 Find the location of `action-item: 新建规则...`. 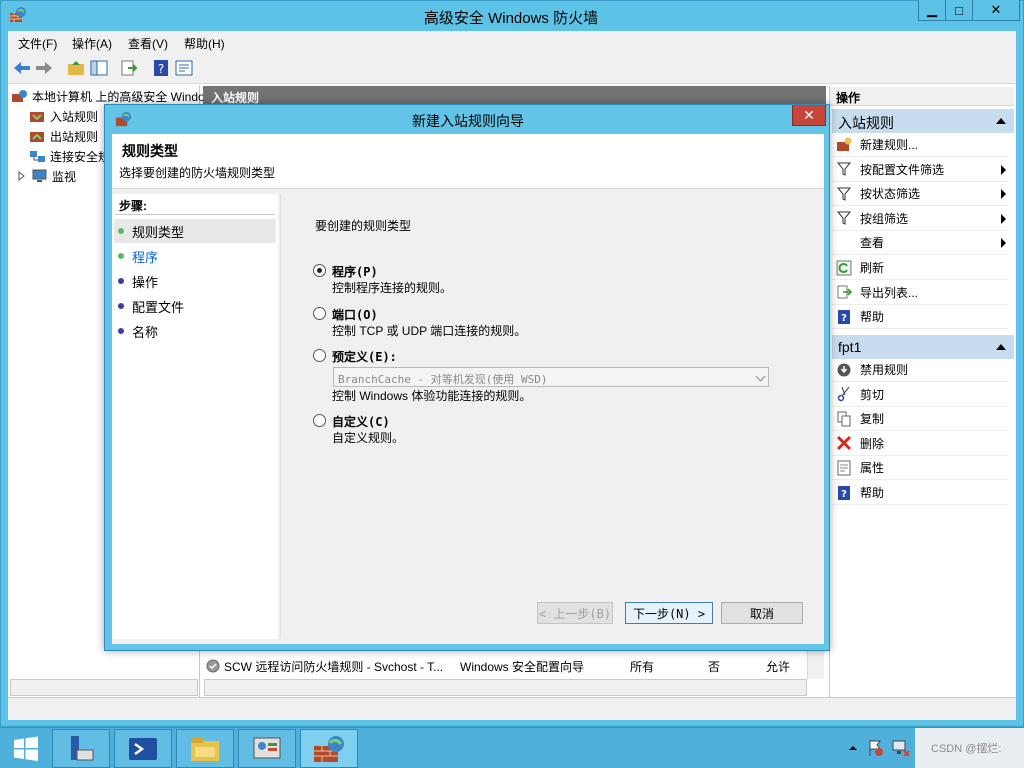

action-item: 新建规则... is located at coordinates (920, 145).